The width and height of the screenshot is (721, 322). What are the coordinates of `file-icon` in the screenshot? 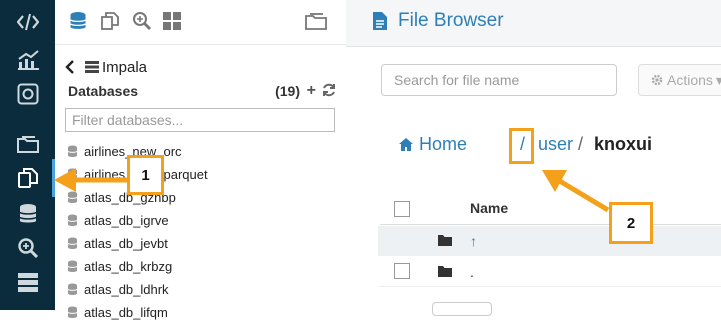 It's located at (380, 21).